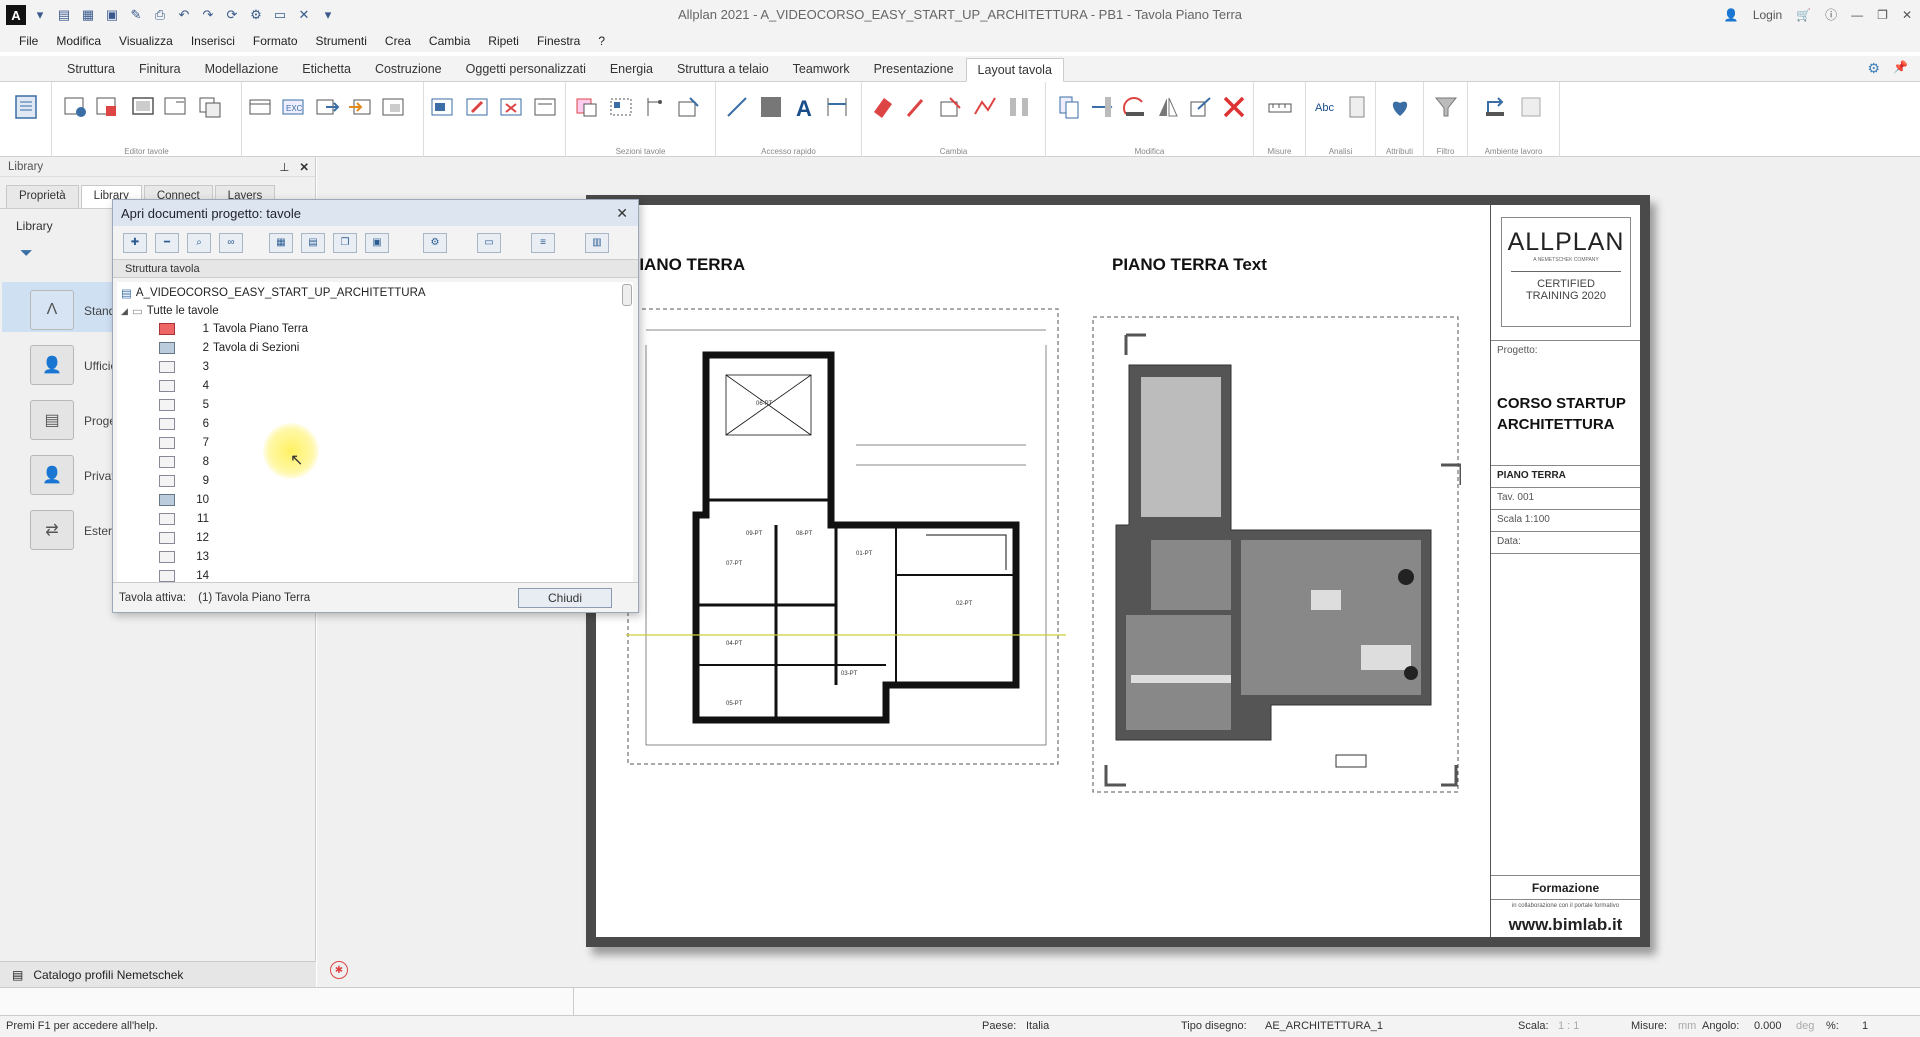  I want to click on filter-icon, so click(1446, 107).